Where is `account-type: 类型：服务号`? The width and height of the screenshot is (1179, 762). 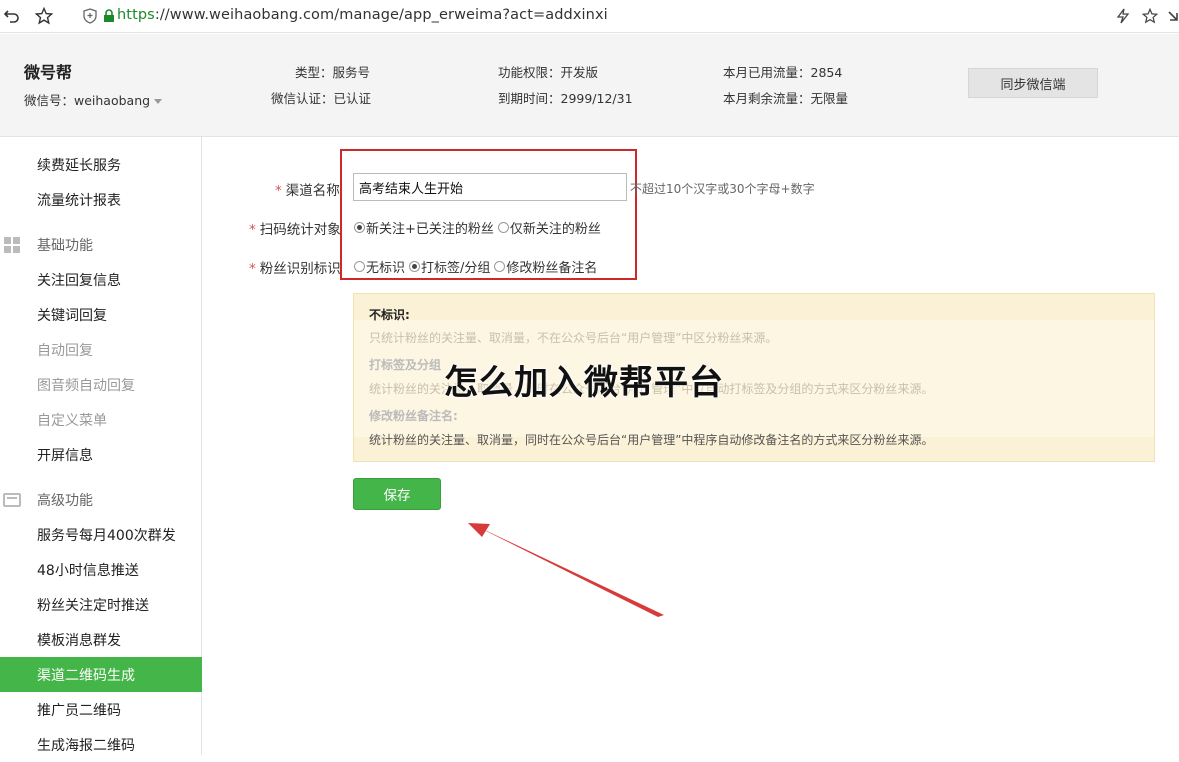 account-type: 类型：服务号 is located at coordinates (333, 72).